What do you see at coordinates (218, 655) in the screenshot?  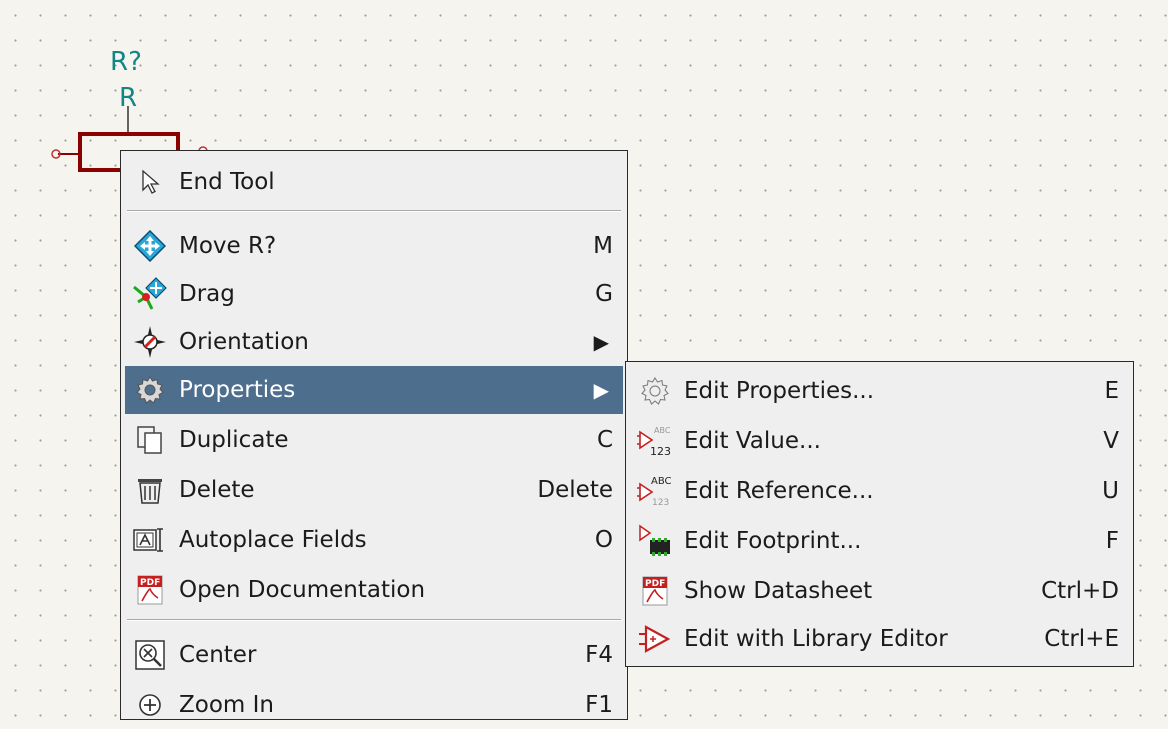 I see `menu-item-label: Center` at bounding box center [218, 655].